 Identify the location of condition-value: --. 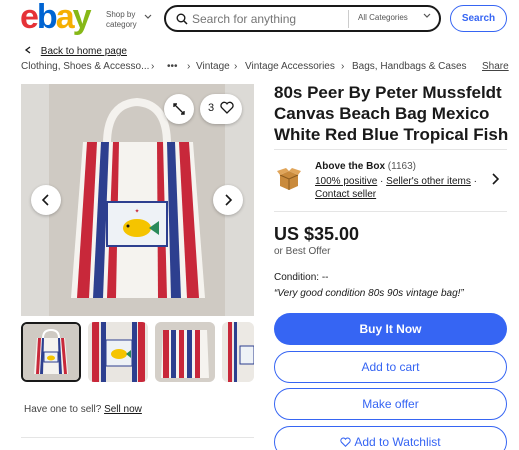
(325, 277).